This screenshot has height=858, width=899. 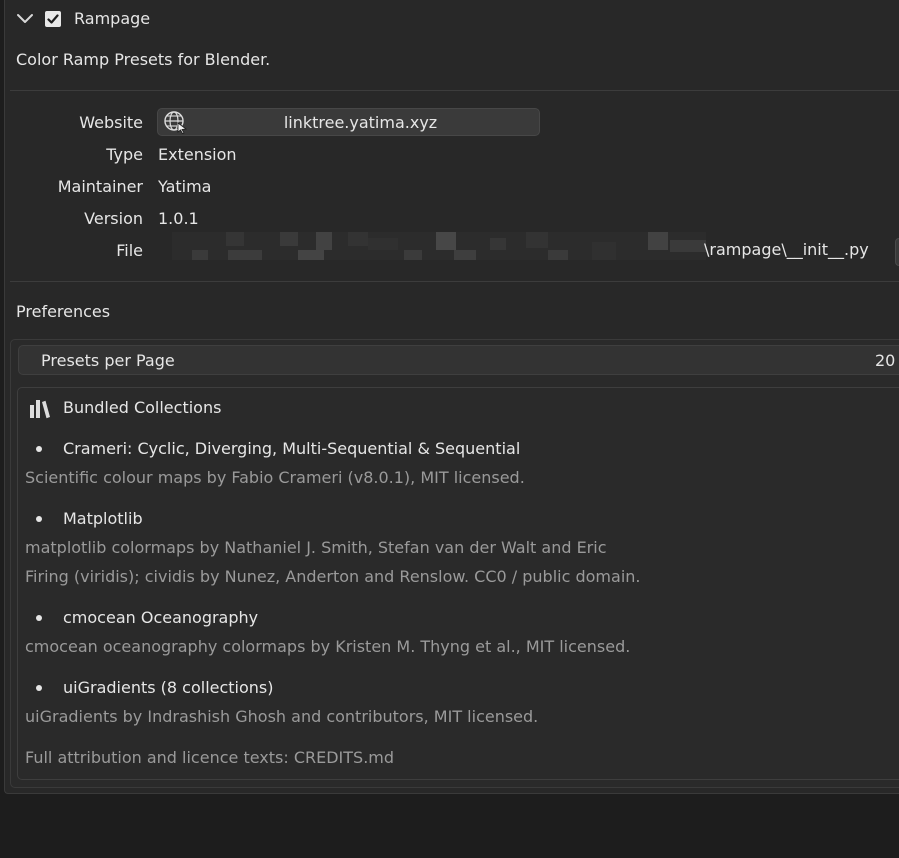 What do you see at coordinates (25, 19) in the screenshot?
I see `chevron-down-icon` at bounding box center [25, 19].